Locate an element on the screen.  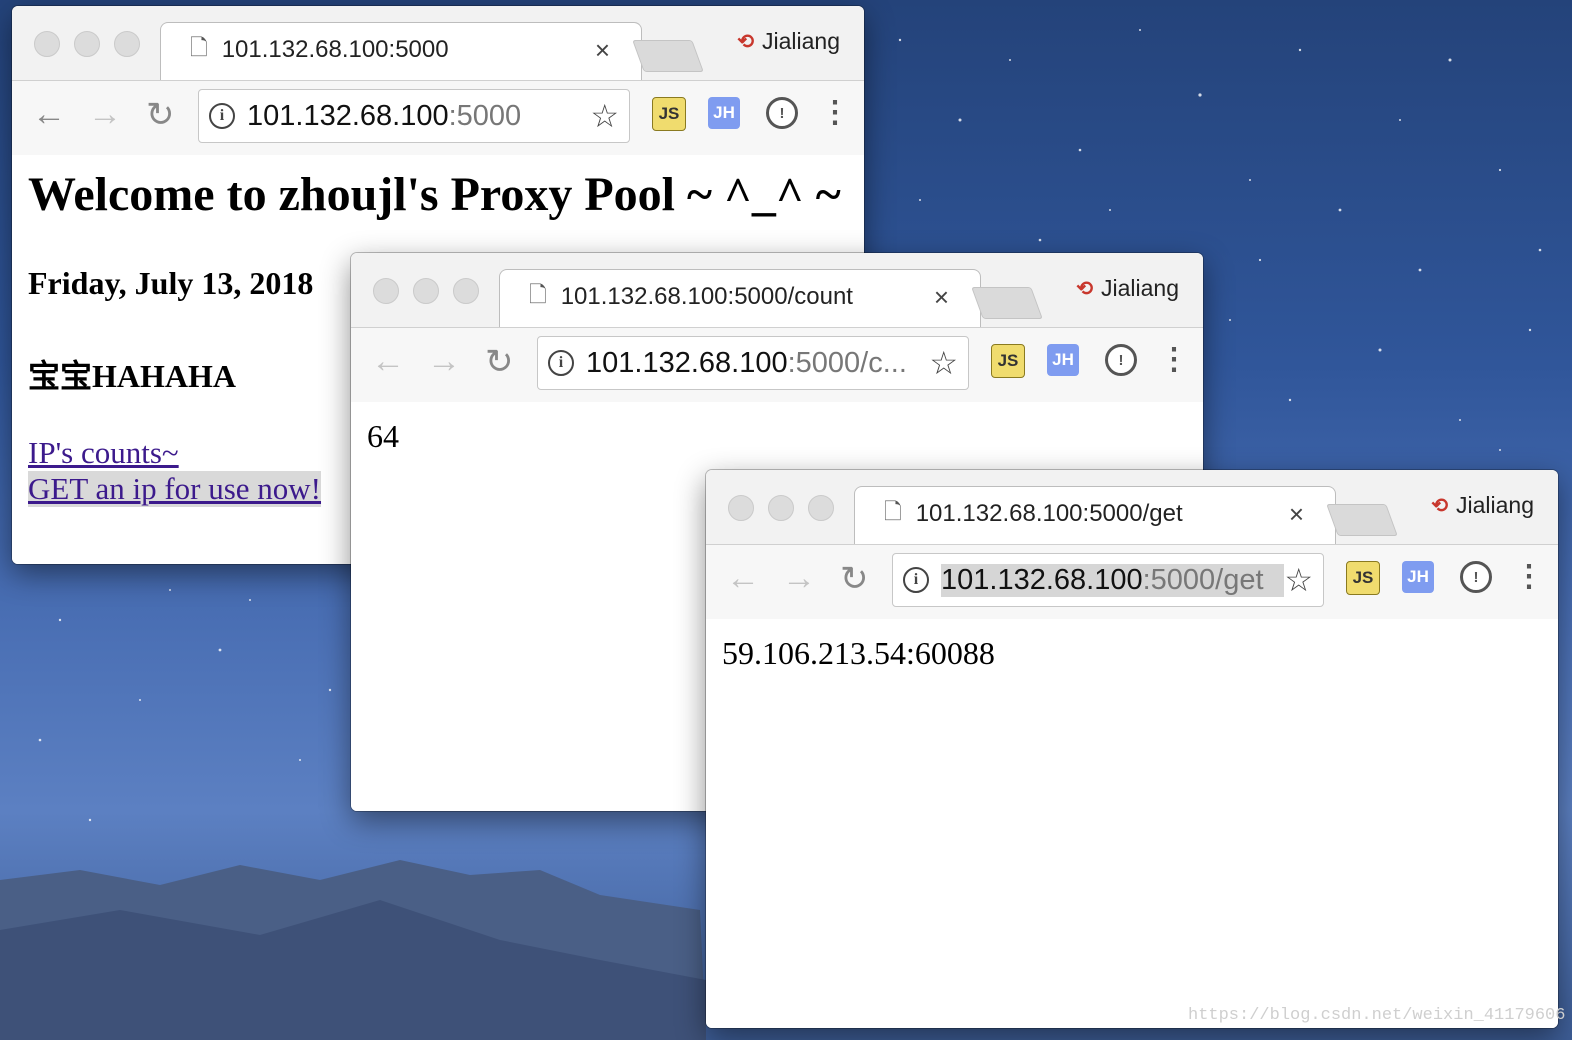
active-tab-content: 🗋 101.132.68.100:5000 × is located at coordinates (400, 50).